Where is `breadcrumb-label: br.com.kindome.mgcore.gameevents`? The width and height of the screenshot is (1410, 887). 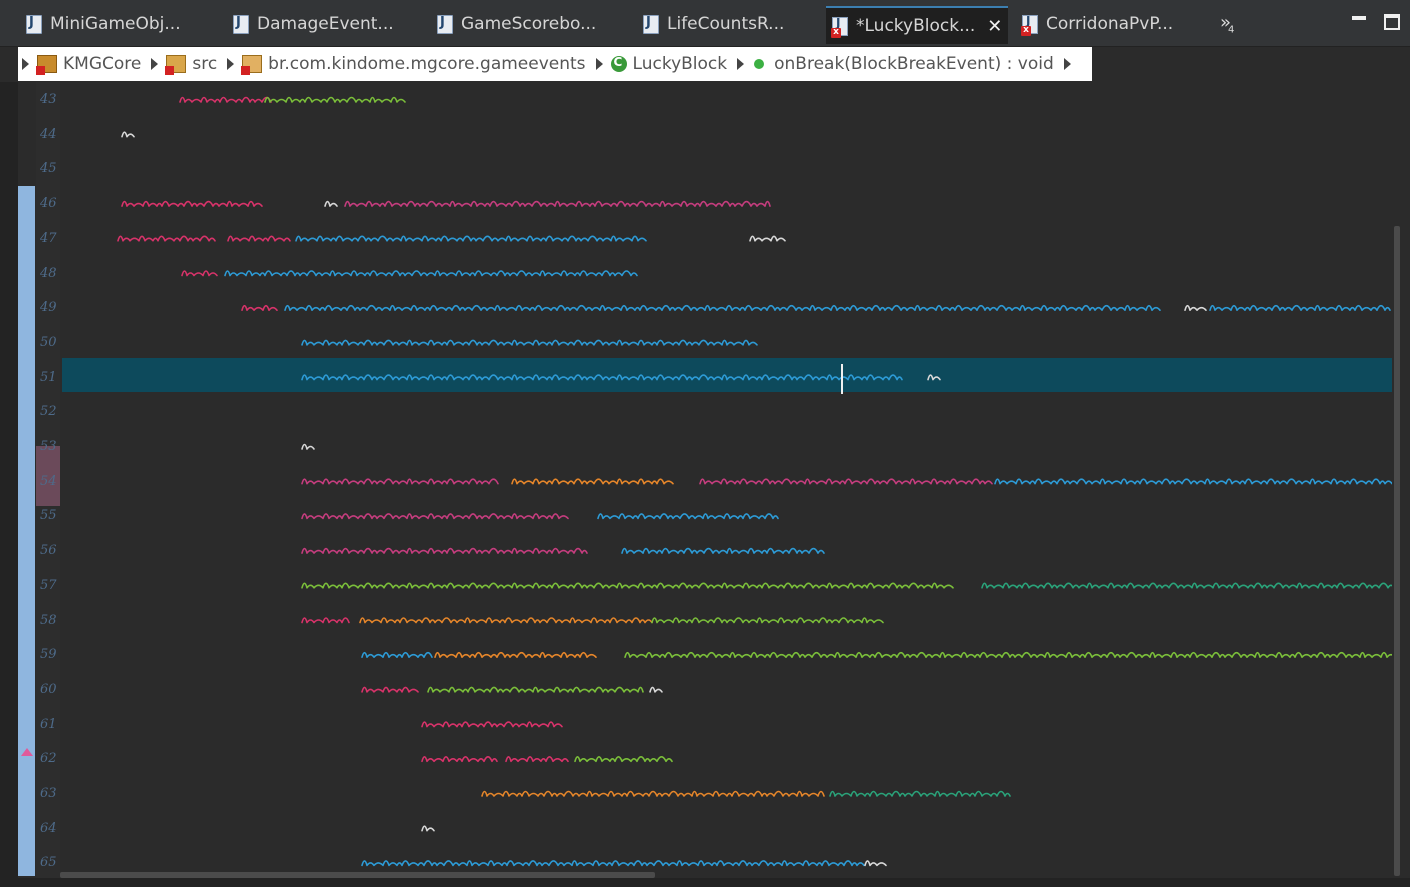 breadcrumb-label: br.com.kindome.mgcore.gameevents is located at coordinates (427, 64).